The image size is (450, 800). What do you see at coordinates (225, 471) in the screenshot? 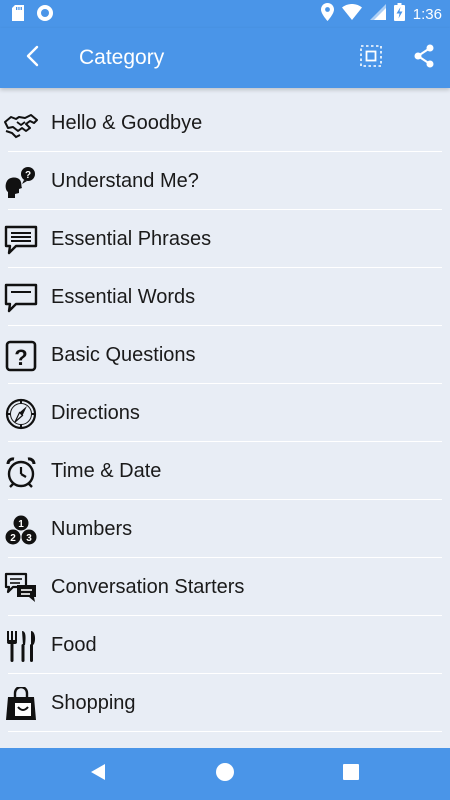
I see `category-item-time-date: Time & Date` at bounding box center [225, 471].